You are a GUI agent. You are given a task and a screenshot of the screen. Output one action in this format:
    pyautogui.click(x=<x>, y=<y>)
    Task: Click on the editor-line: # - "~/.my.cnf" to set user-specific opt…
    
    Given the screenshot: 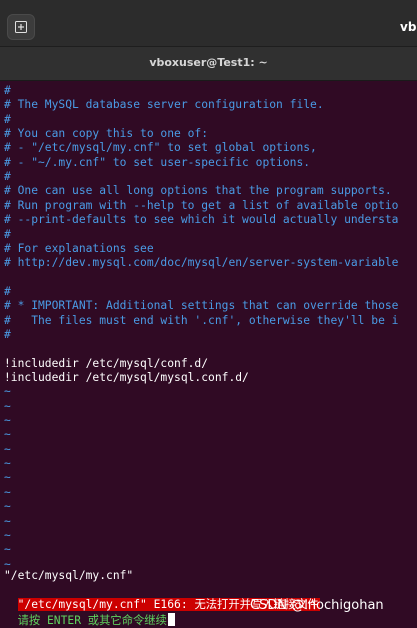 What is the action you would take?
    pyautogui.click(x=157, y=162)
    